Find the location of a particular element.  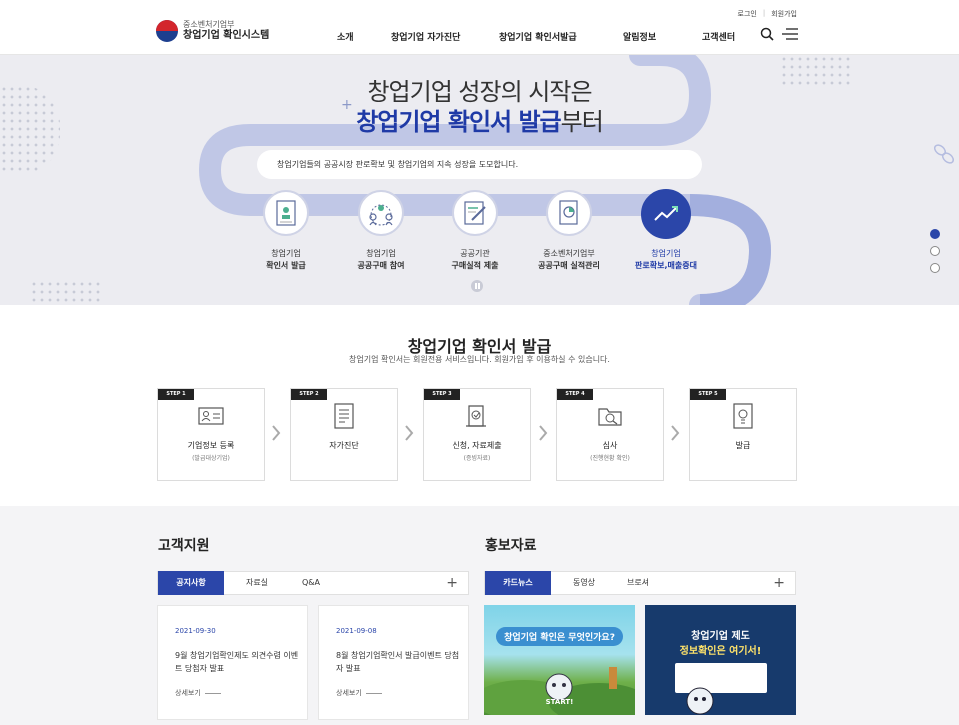

growth-chart-icon is located at coordinates (666, 213).